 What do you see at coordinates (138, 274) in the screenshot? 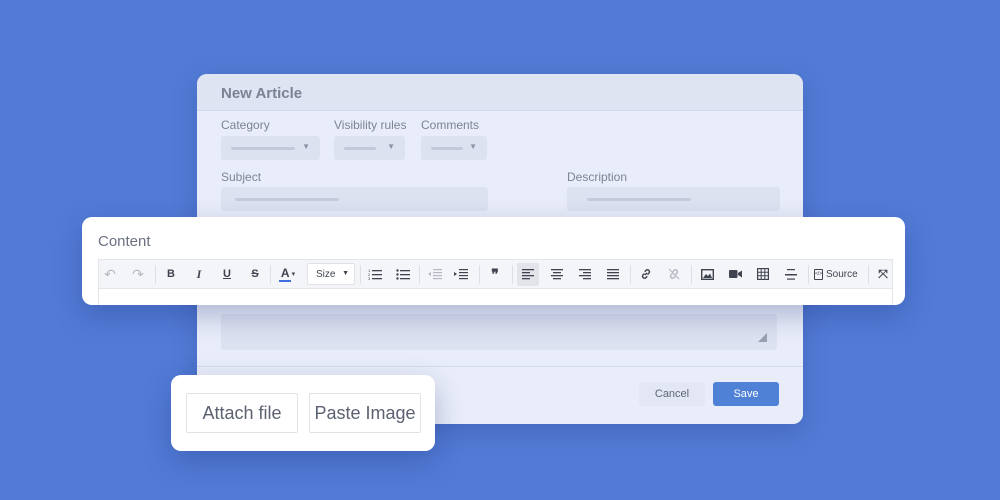
I see `redo-icon: ↷` at bounding box center [138, 274].